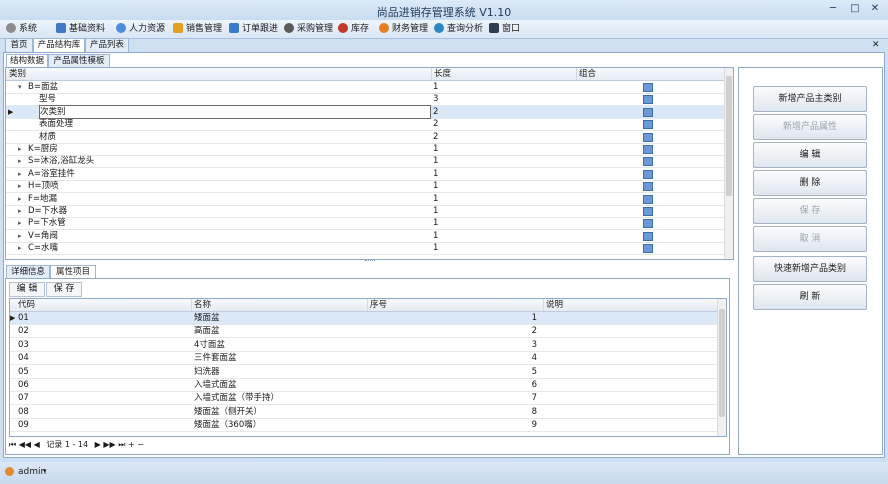  What do you see at coordinates (109, 444) in the screenshot?
I see `next-page-button: ▶▶` at bounding box center [109, 444].